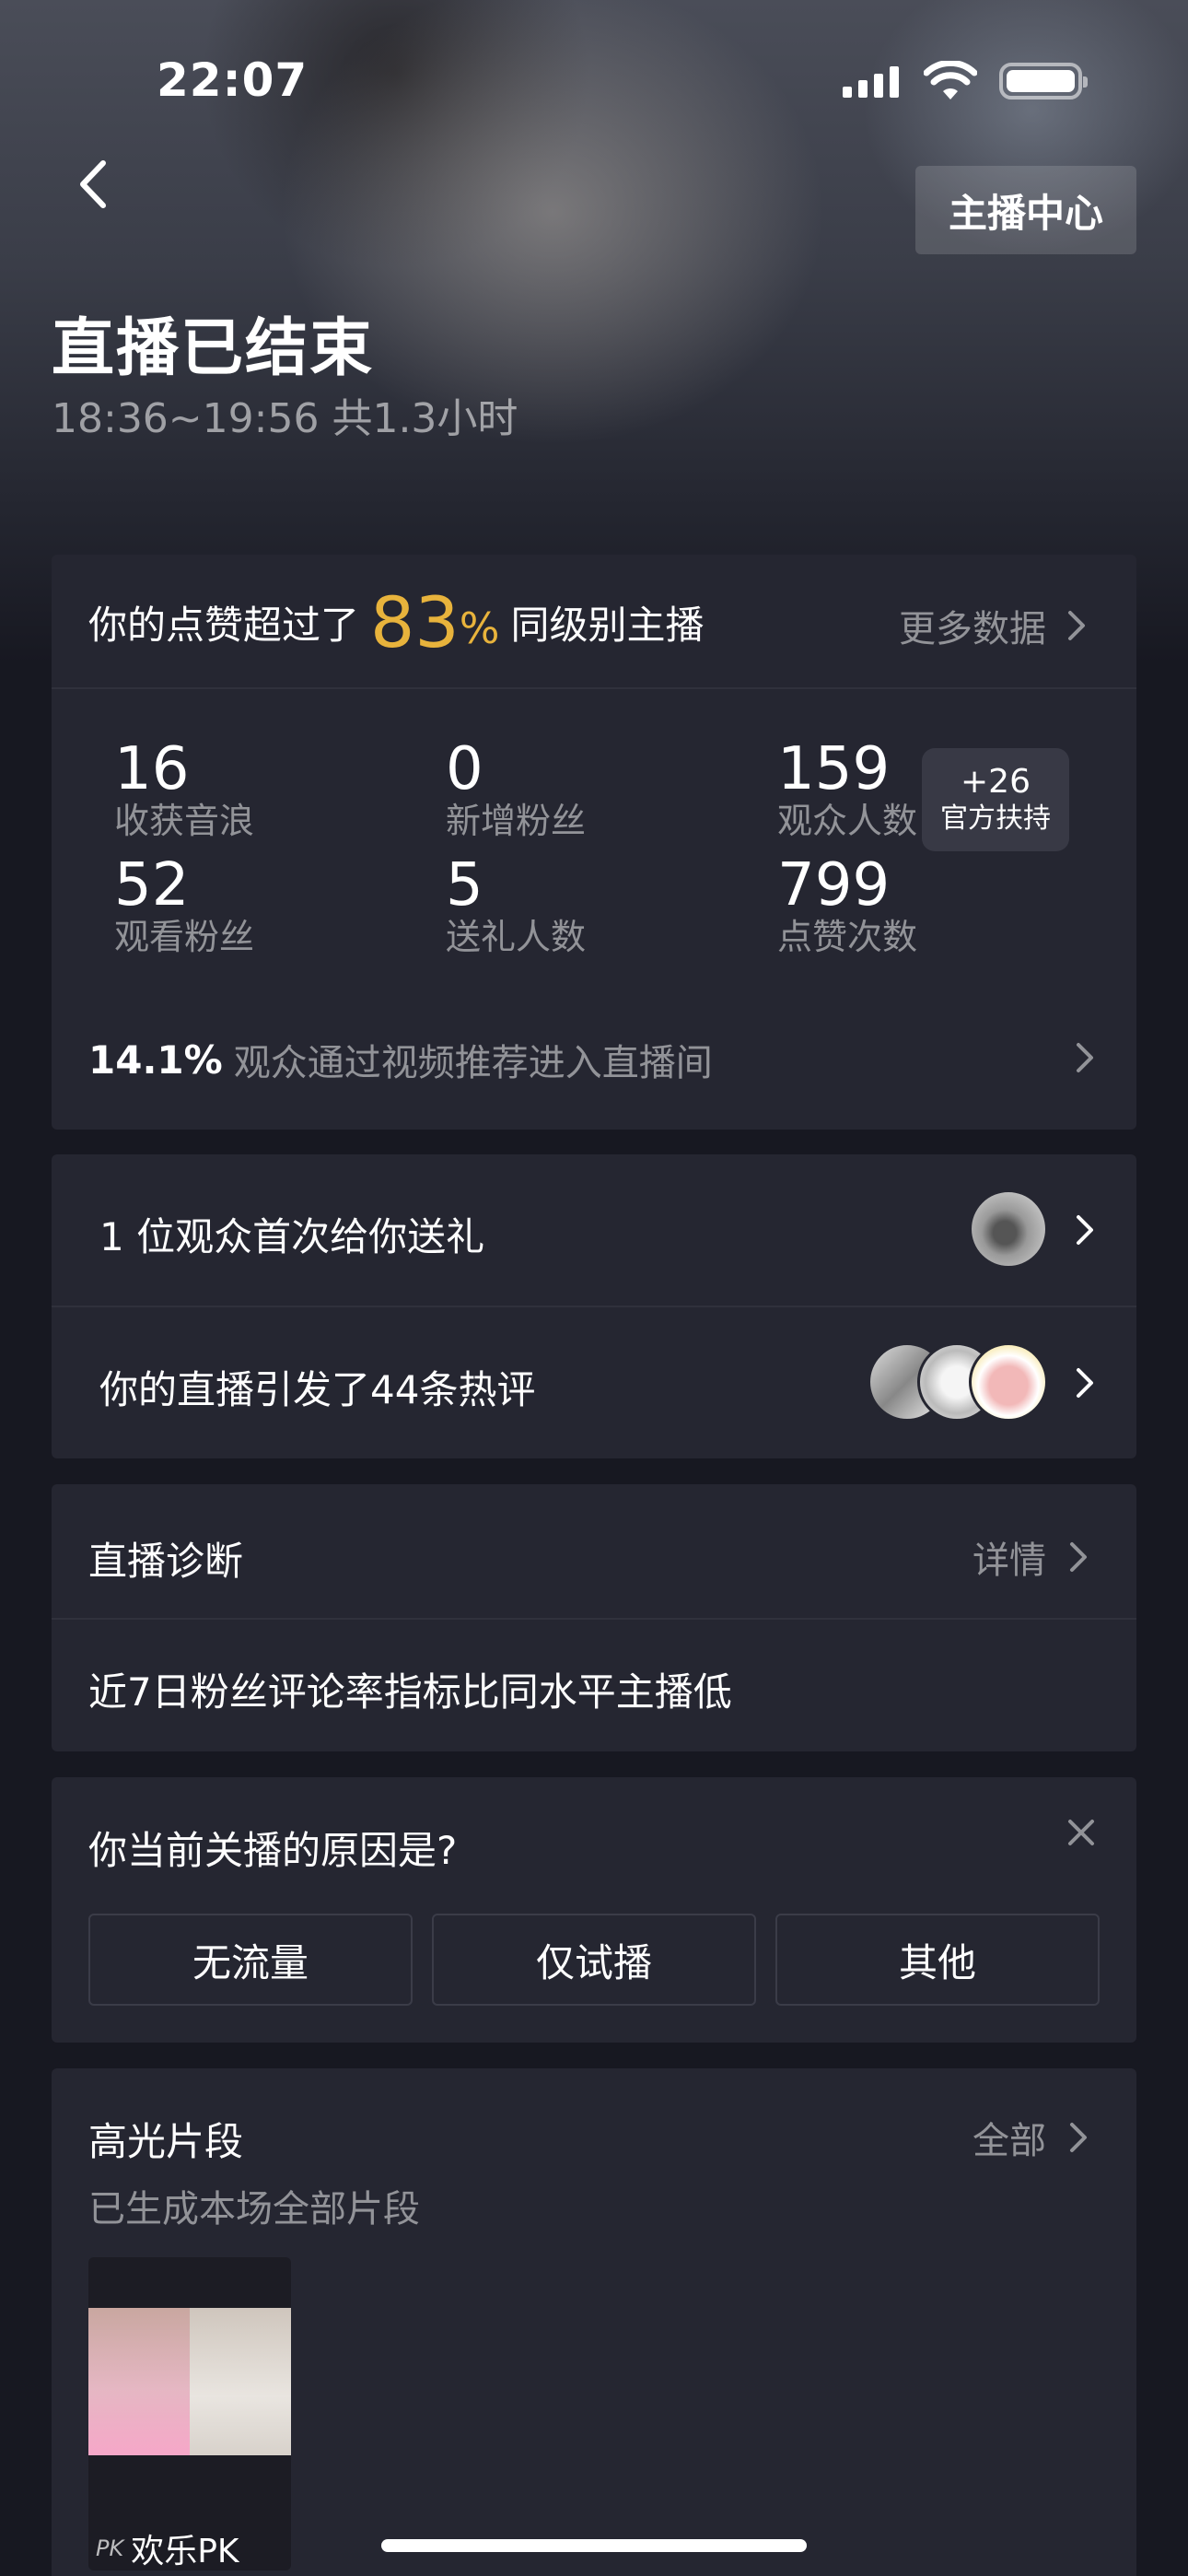 Image resolution: width=1188 pixels, height=2576 pixels. Describe the element at coordinates (996, 782) in the screenshot. I see `boost-value: +26` at that location.